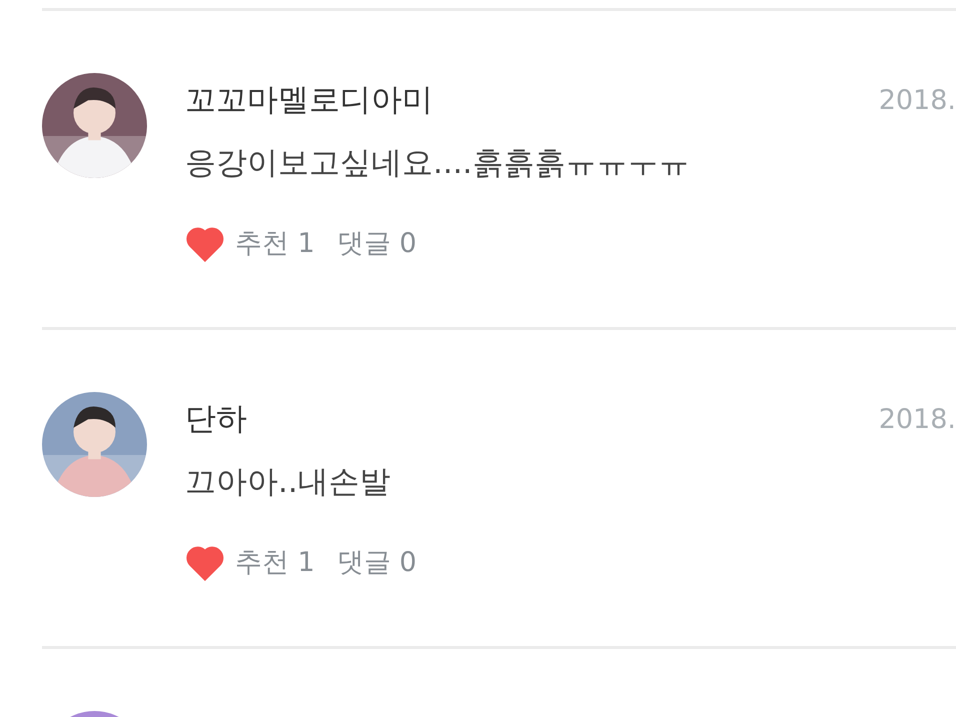  I want to click on author-name: 꼬꼬마멜로디아미, so click(309, 100).